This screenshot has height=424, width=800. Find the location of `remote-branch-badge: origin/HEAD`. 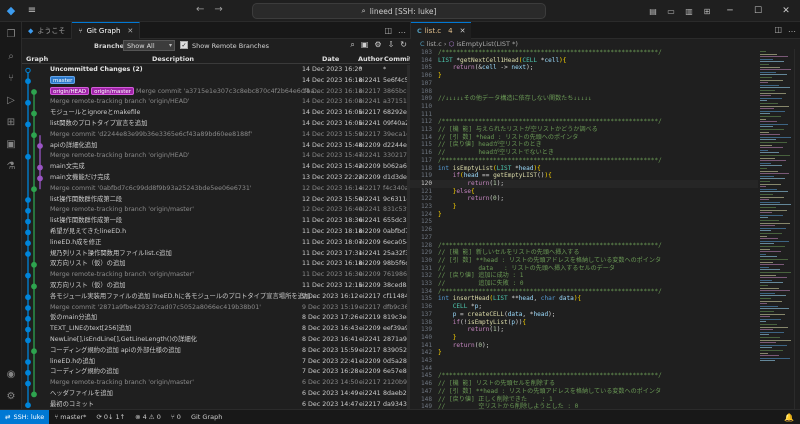

remote-branch-badge: origin/HEAD is located at coordinates (70, 90).